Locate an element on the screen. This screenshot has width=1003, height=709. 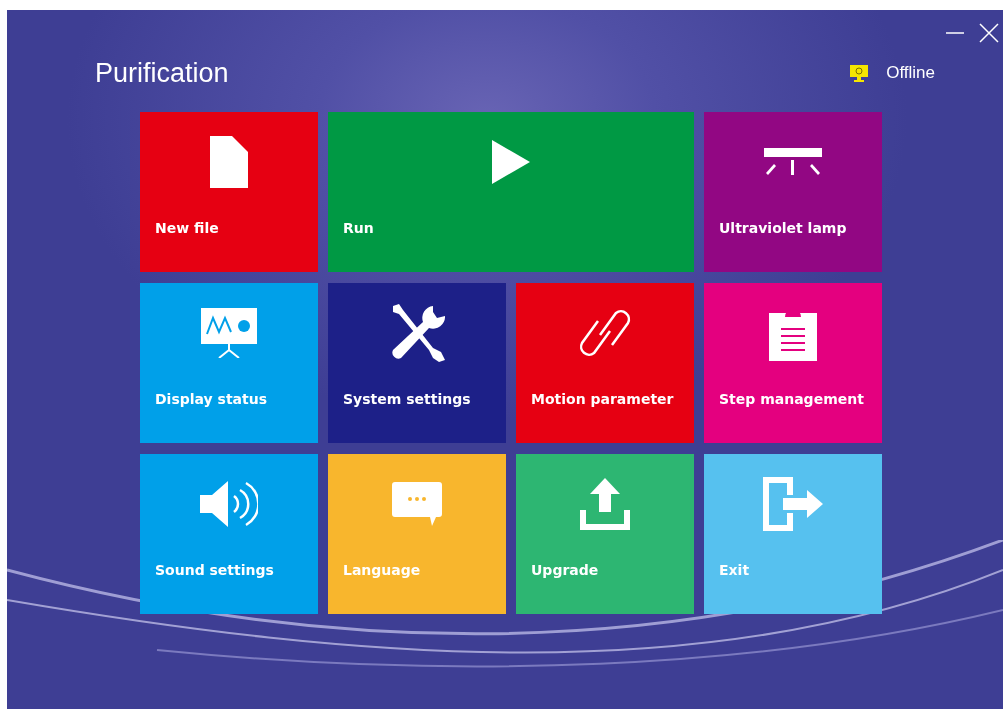
close-button is located at coordinates (989, 33).